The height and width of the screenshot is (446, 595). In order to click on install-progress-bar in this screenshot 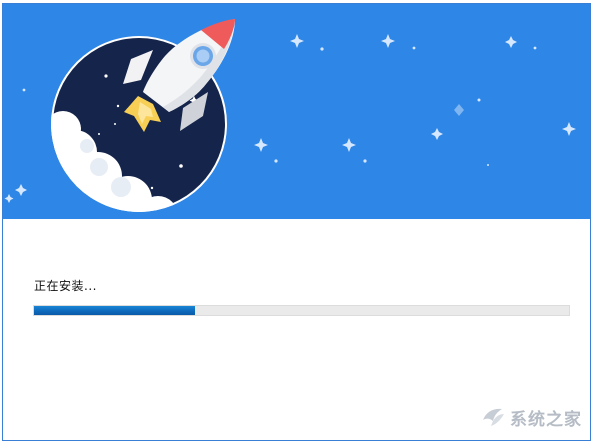, I will do `click(301, 310)`.